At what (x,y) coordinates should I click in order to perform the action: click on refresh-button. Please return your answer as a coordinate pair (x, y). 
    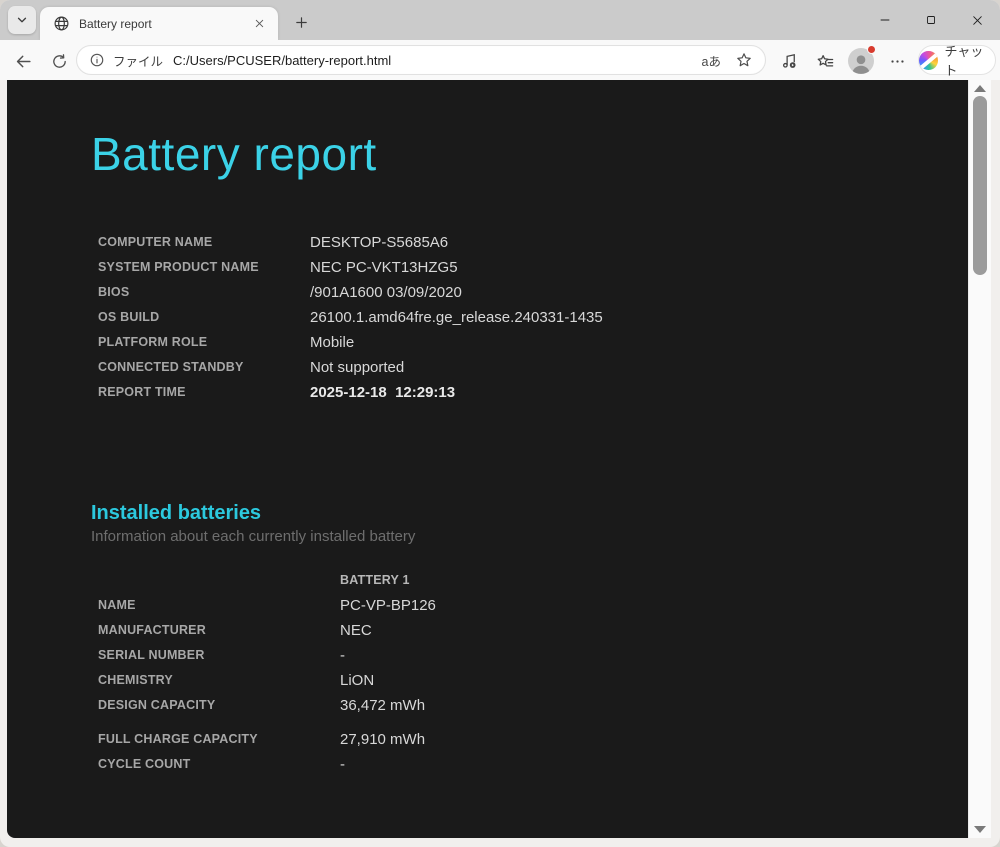
    Looking at the image, I should click on (59, 61).